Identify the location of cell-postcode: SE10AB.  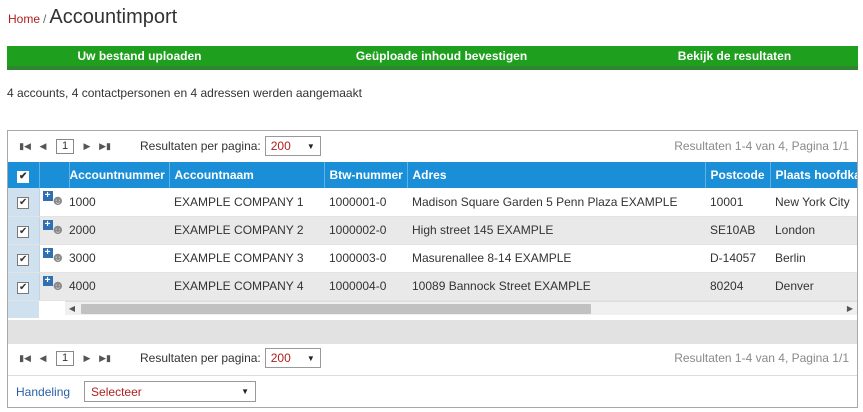
(737, 230).